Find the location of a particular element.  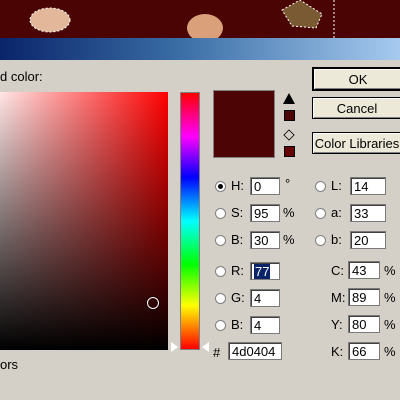

color-libraries-button: Color Libraries is located at coordinates (356, 143).